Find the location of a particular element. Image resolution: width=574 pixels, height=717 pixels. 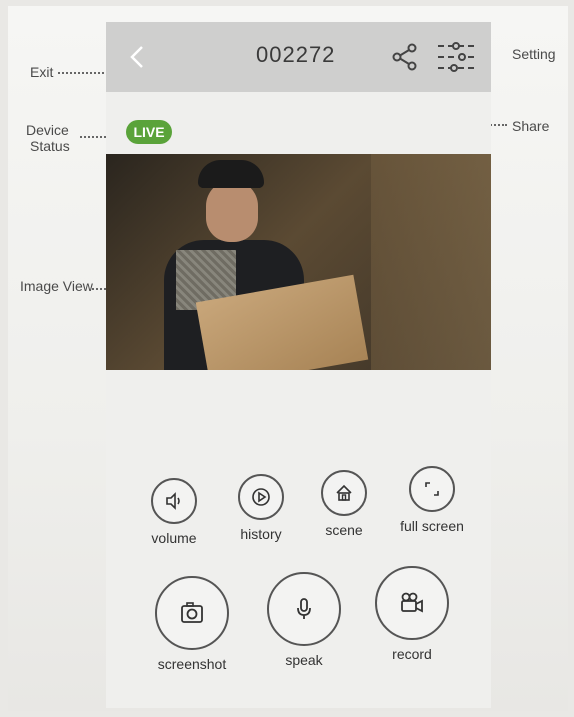

person-face is located at coordinates (232, 211).